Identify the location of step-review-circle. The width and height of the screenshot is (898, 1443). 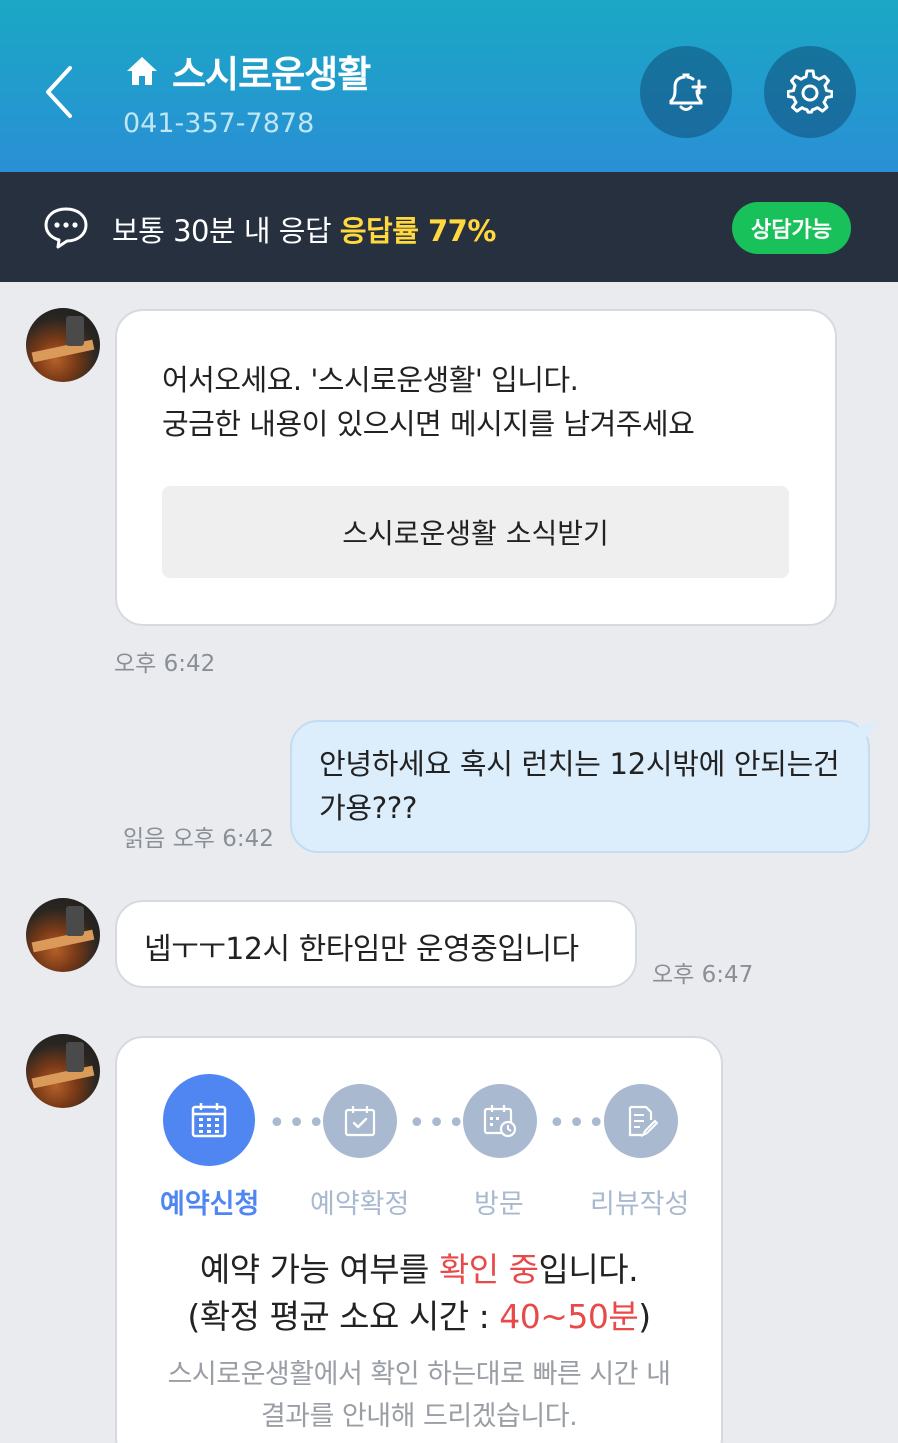
(641, 1121).